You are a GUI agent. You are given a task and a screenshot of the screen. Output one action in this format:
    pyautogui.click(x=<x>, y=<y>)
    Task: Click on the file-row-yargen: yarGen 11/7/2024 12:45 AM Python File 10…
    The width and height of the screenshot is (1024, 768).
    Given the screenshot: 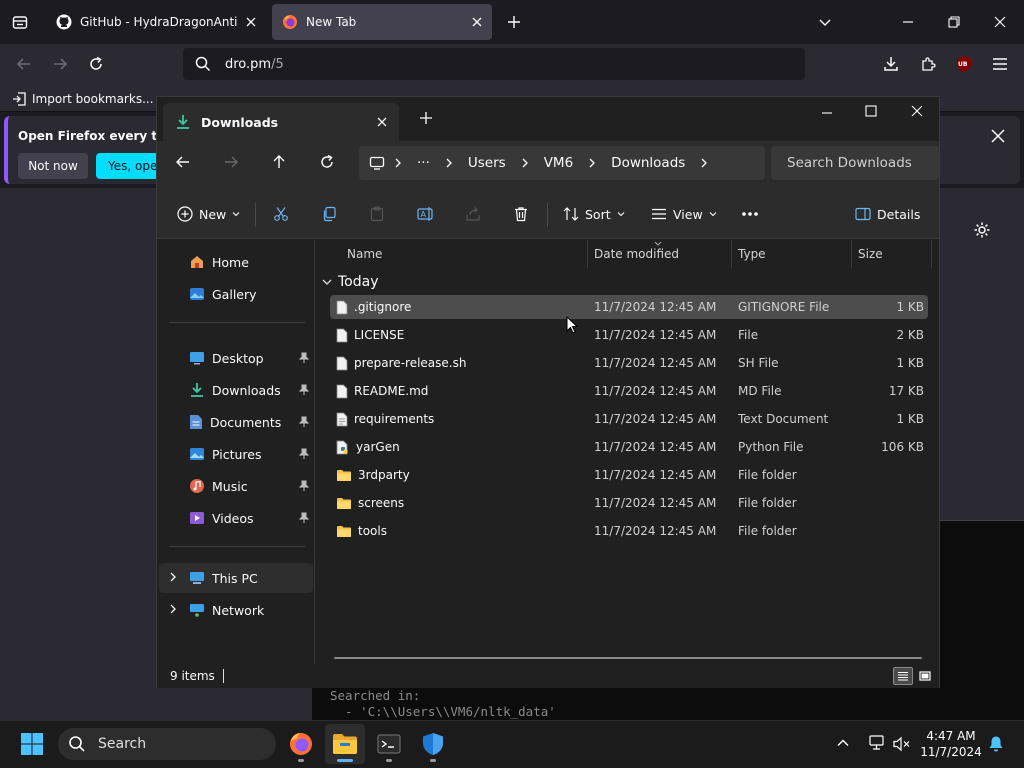 What is the action you would take?
    pyautogui.click(x=629, y=447)
    